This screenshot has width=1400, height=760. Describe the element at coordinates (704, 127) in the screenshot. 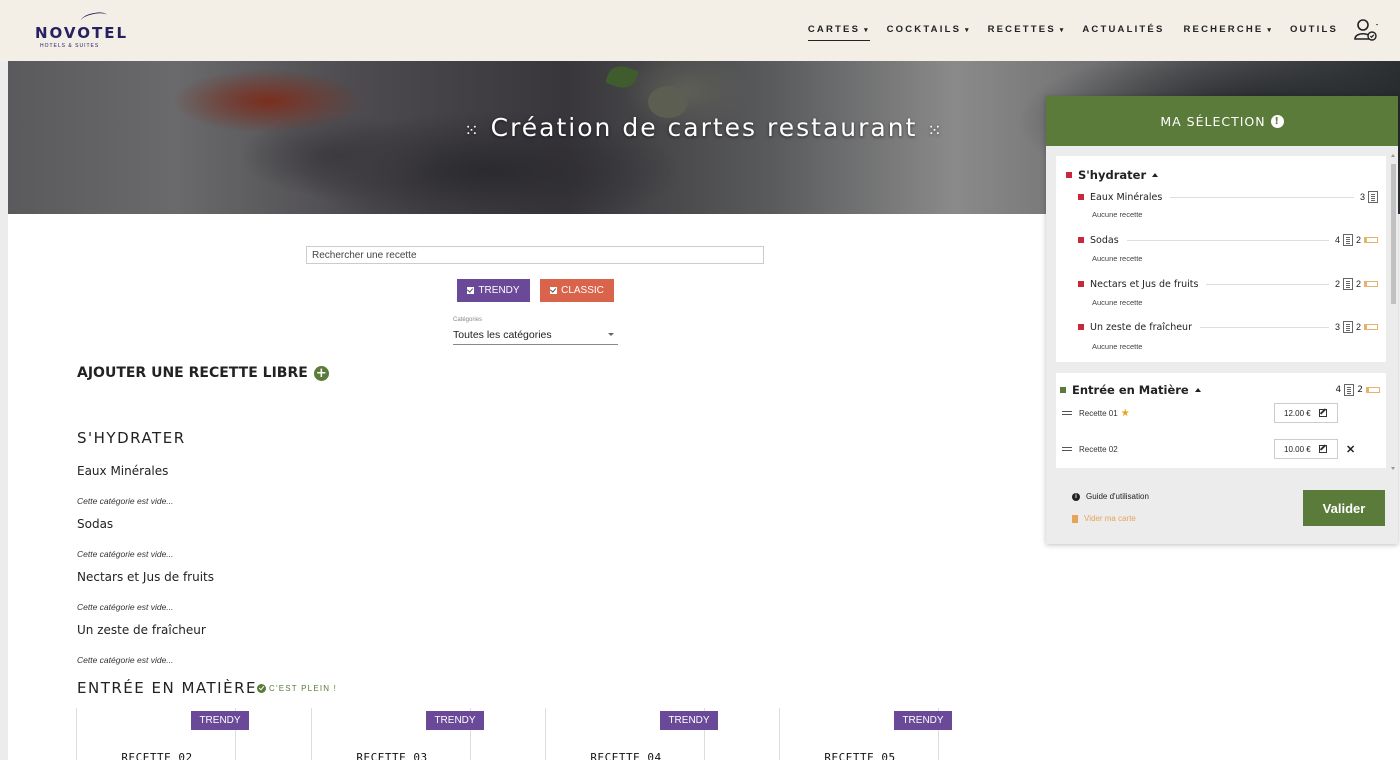

I see `page-title-text: Création de cartes restaurant` at that location.